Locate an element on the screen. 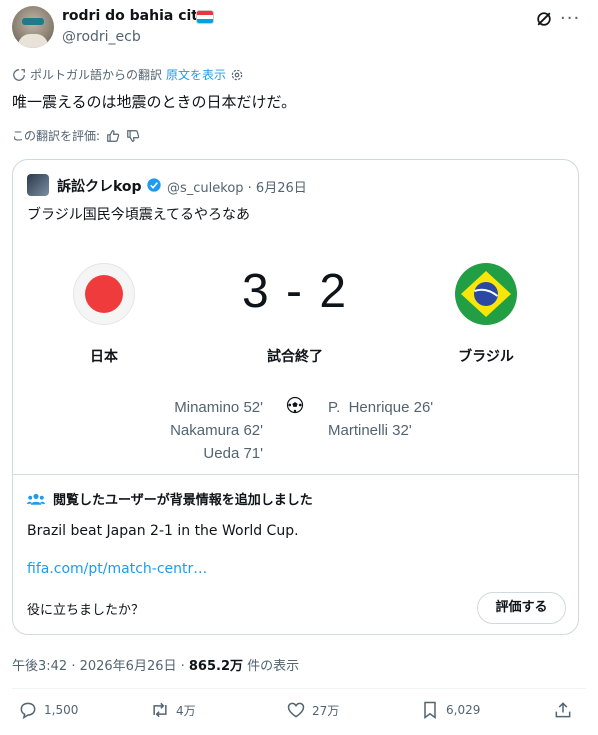  home-team: 日本 is located at coordinates (104, 357).